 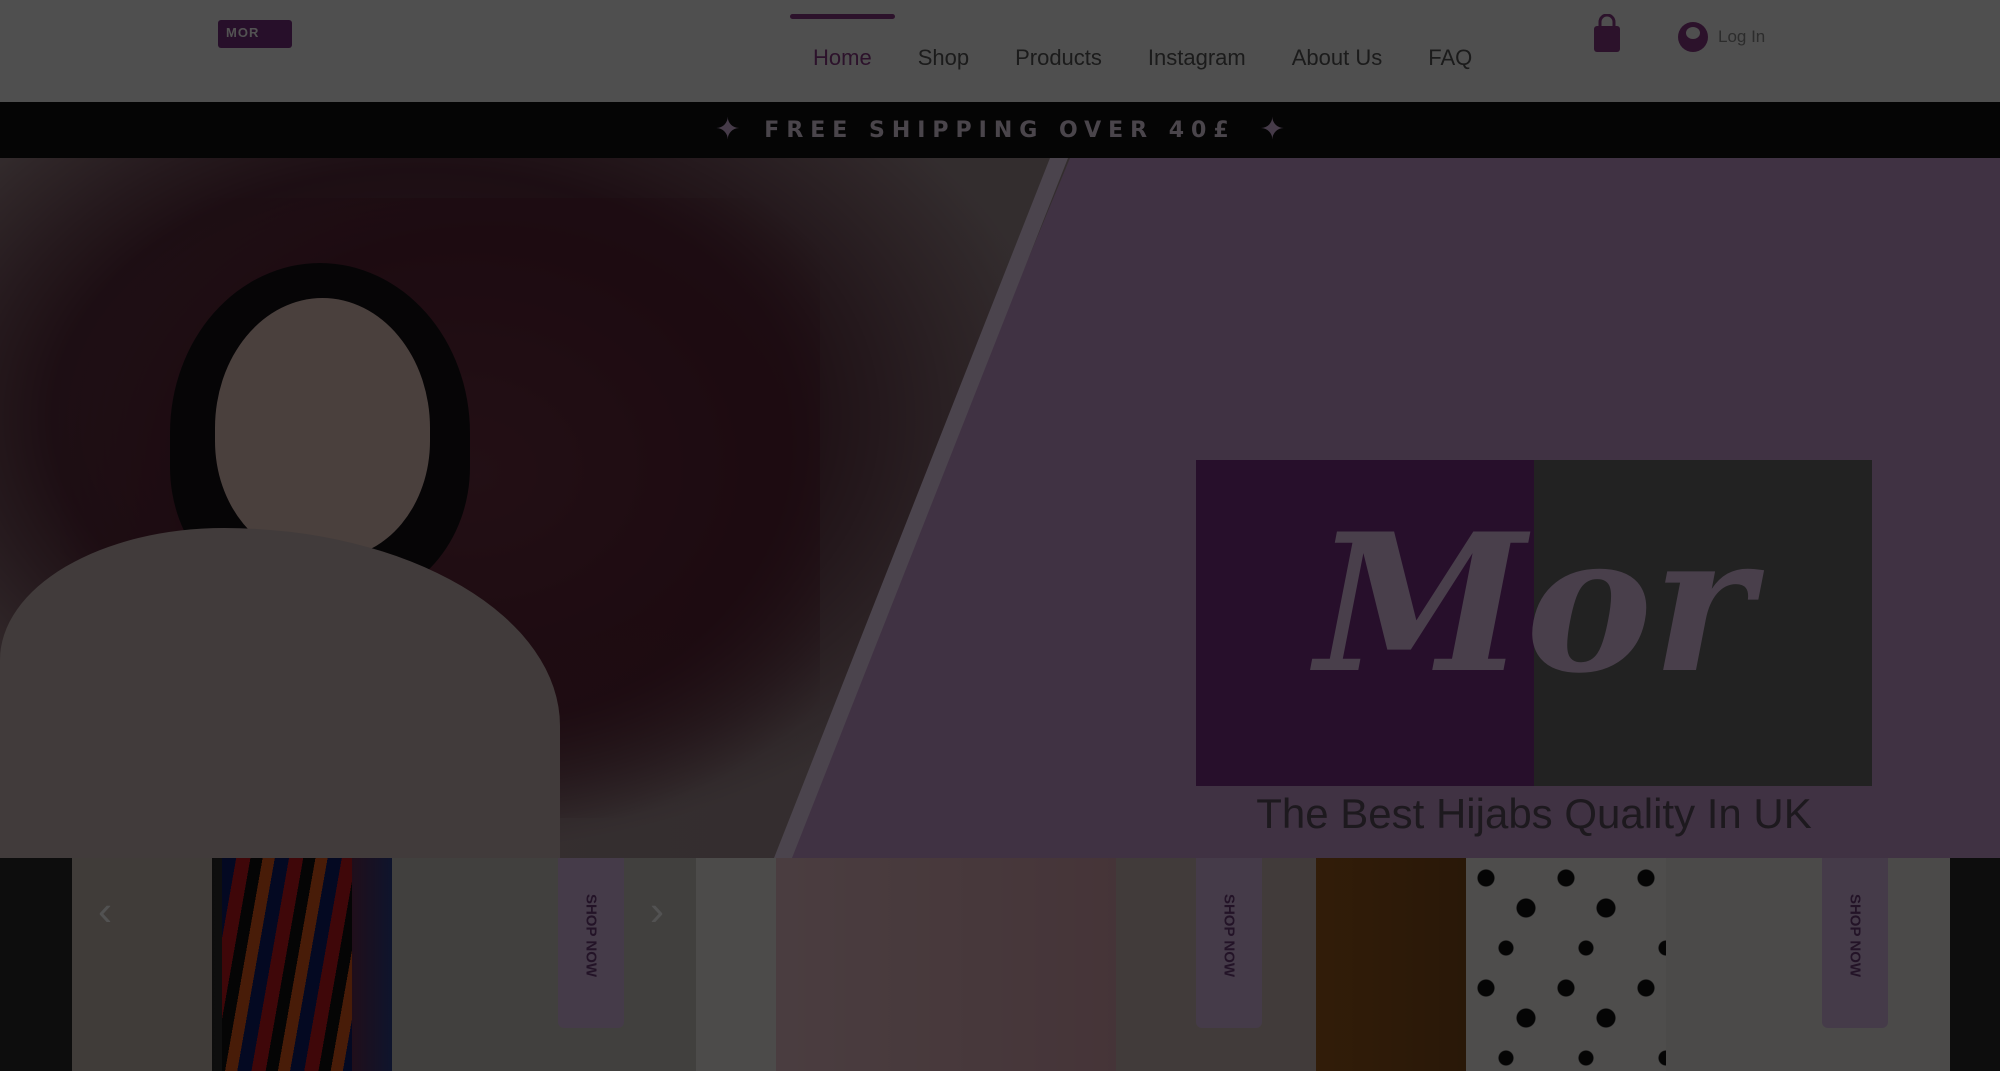 I want to click on site-logo: MOR, so click(x=255, y=34).